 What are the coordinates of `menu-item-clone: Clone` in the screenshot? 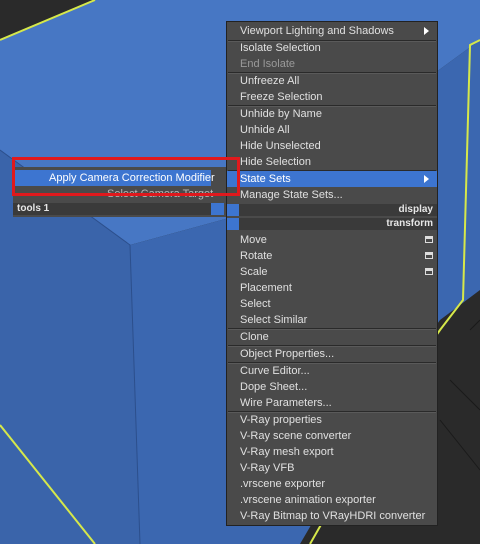 It's located at (332, 337).